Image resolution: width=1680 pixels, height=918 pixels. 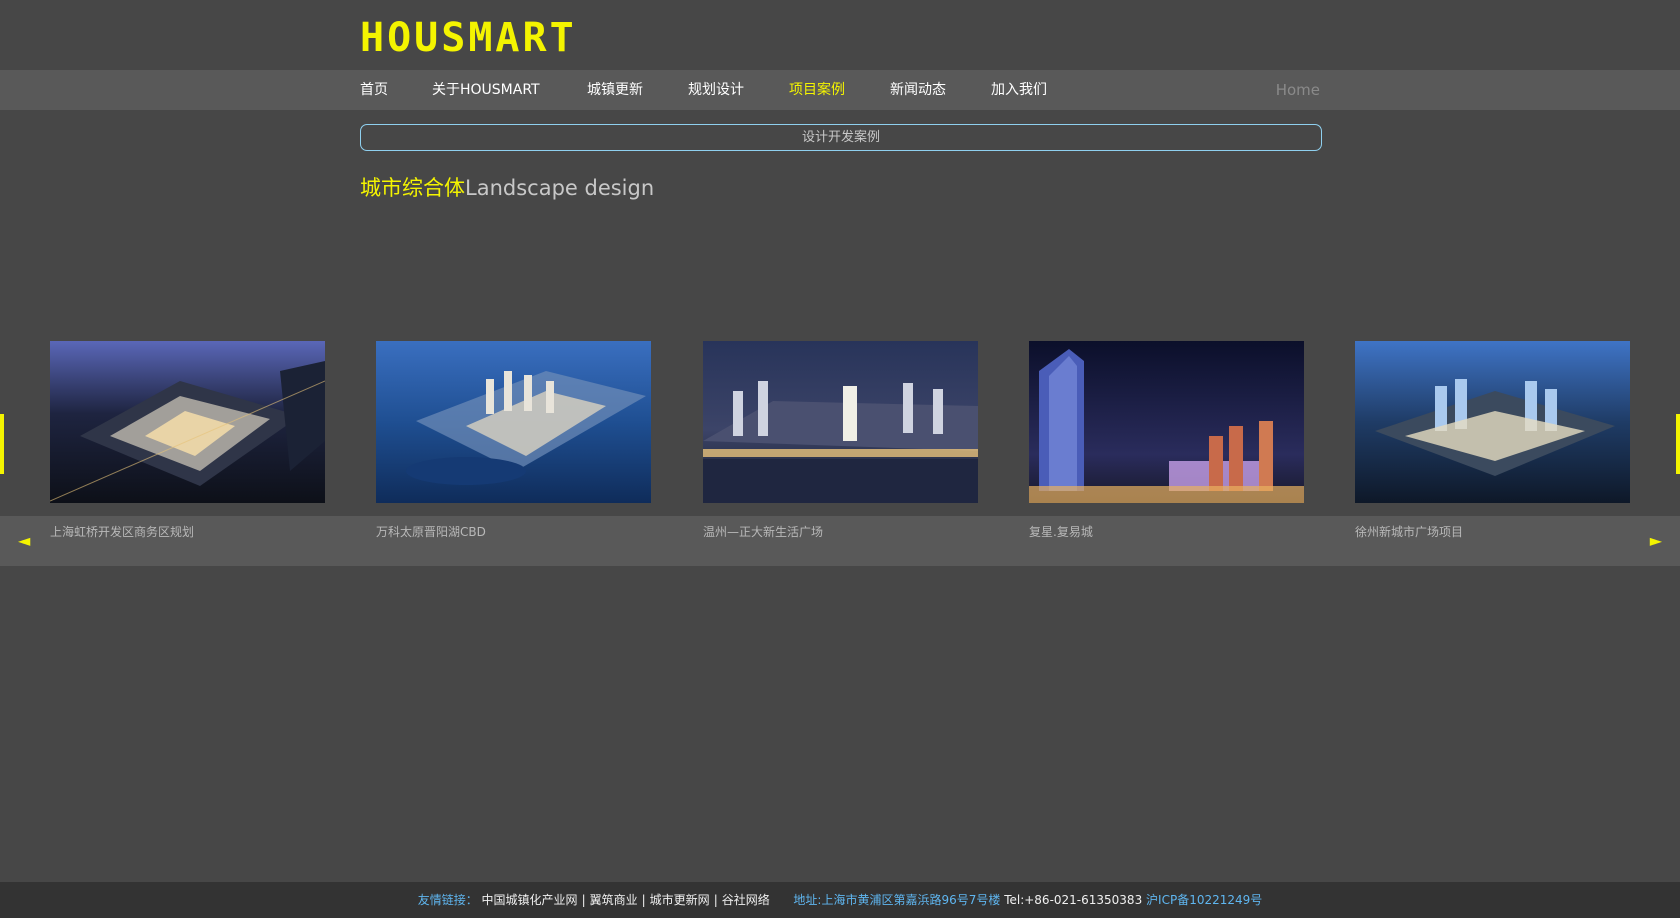 I want to click on project-card: 上海虹桥开发区商务区规划, so click(x=187, y=440).